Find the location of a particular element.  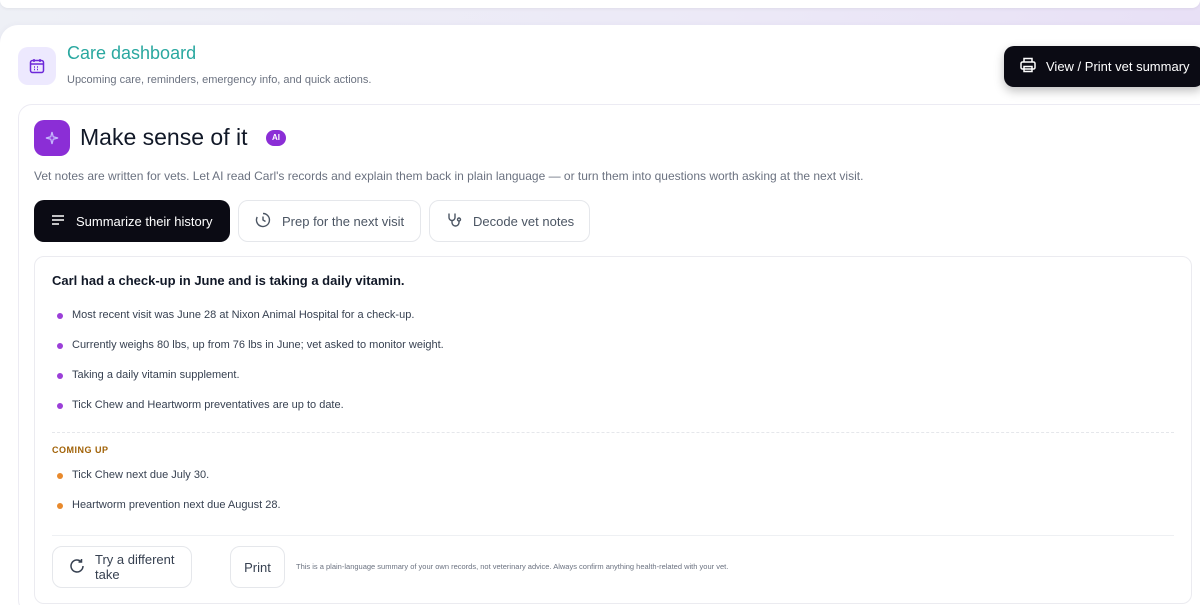

ai-section-title: Make sense of it is located at coordinates (164, 137).